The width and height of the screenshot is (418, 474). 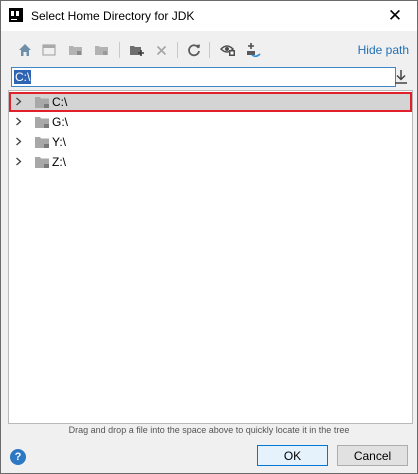 What do you see at coordinates (209, 16) in the screenshot?
I see `title-bar: Select Home Directory for JDK ✕` at bounding box center [209, 16].